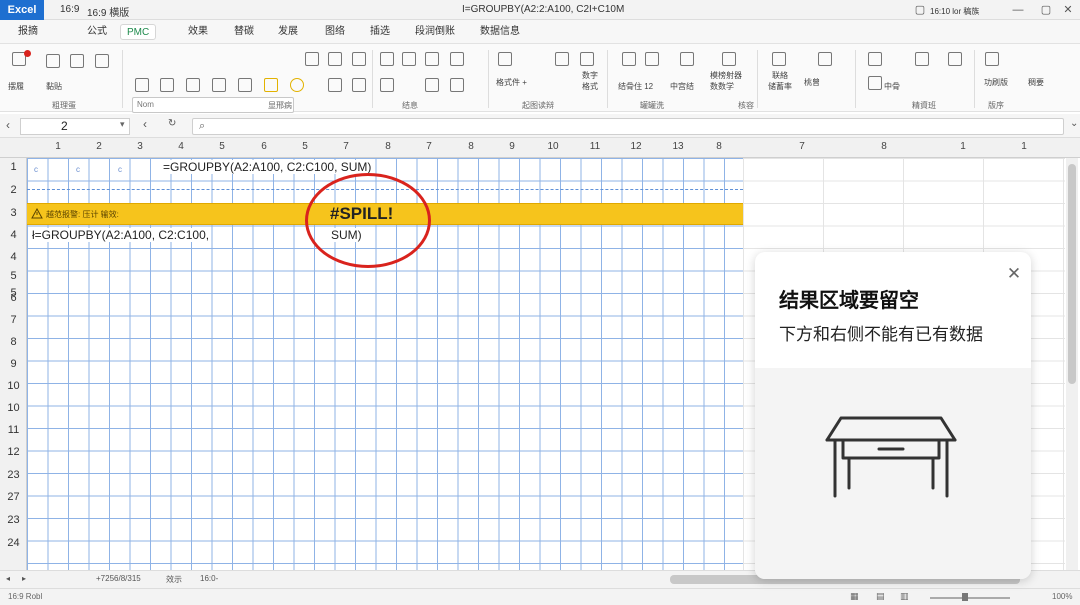 Image resolution: width=1080 pixels, height=605 pixels. Describe the element at coordinates (590, 75) in the screenshot. I see `ribbon-label: 数字` at that location.